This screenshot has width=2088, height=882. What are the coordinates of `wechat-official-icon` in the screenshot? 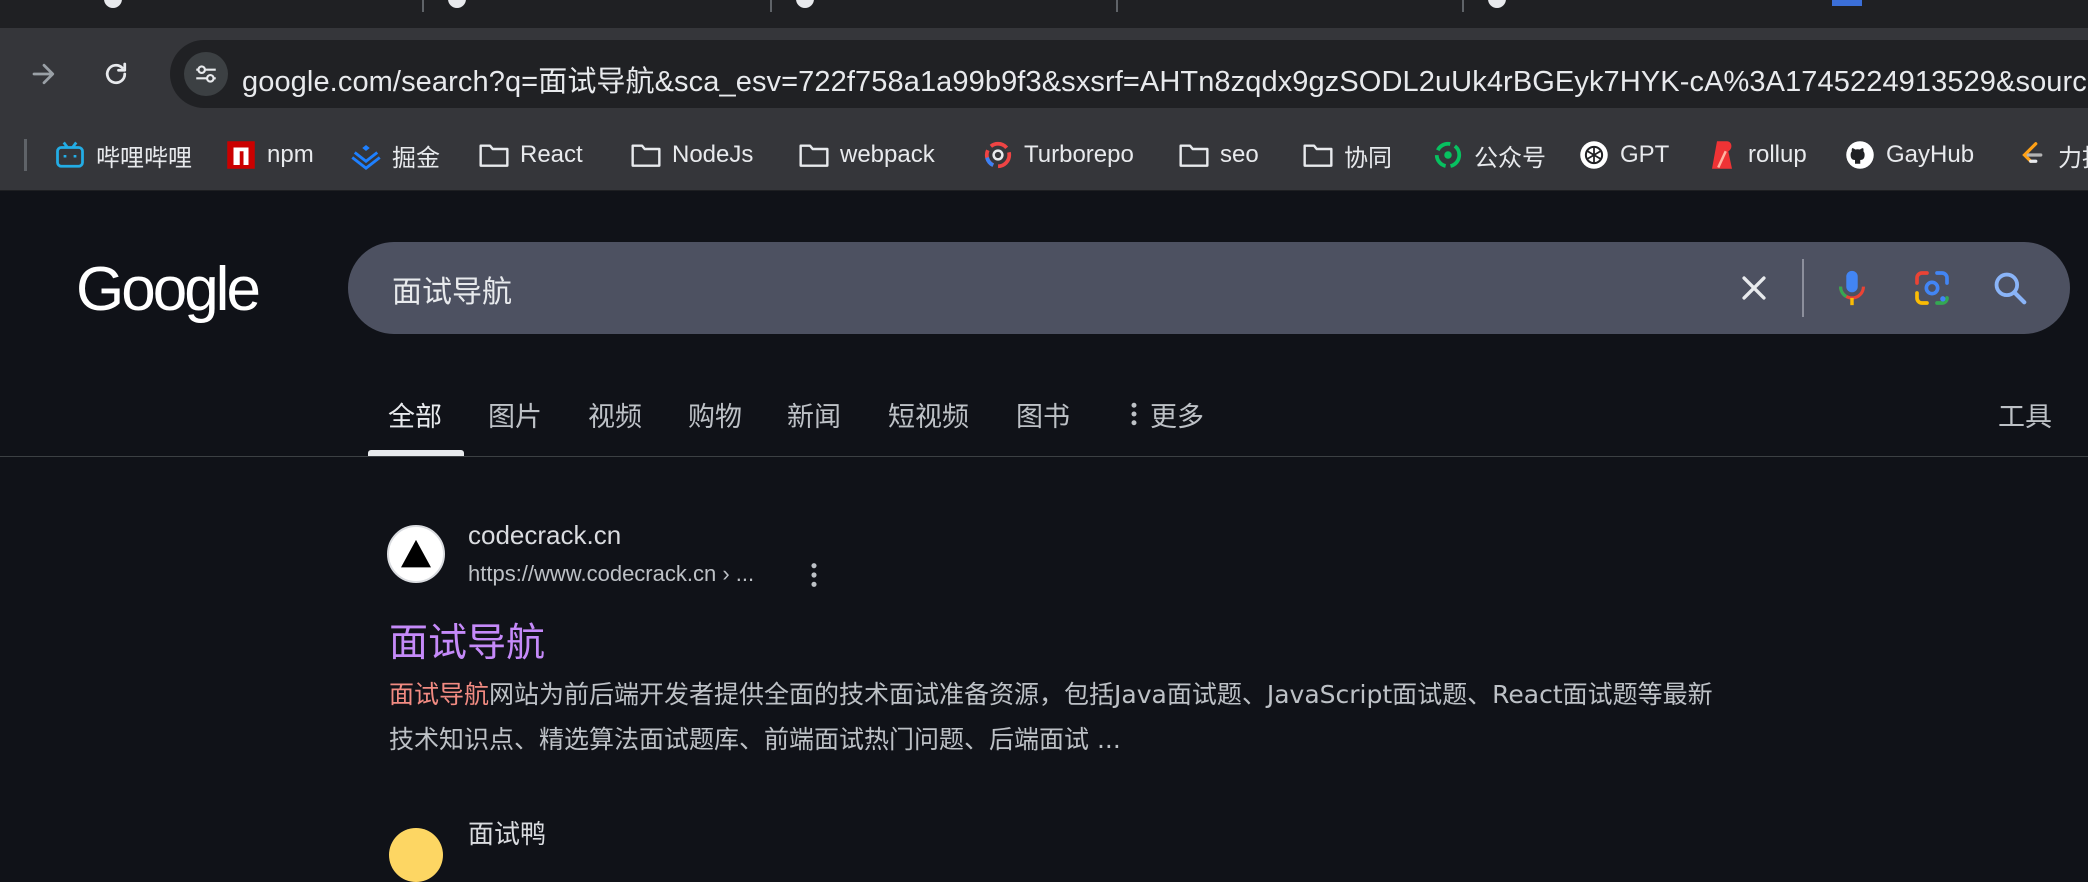 It's located at (1448, 155).